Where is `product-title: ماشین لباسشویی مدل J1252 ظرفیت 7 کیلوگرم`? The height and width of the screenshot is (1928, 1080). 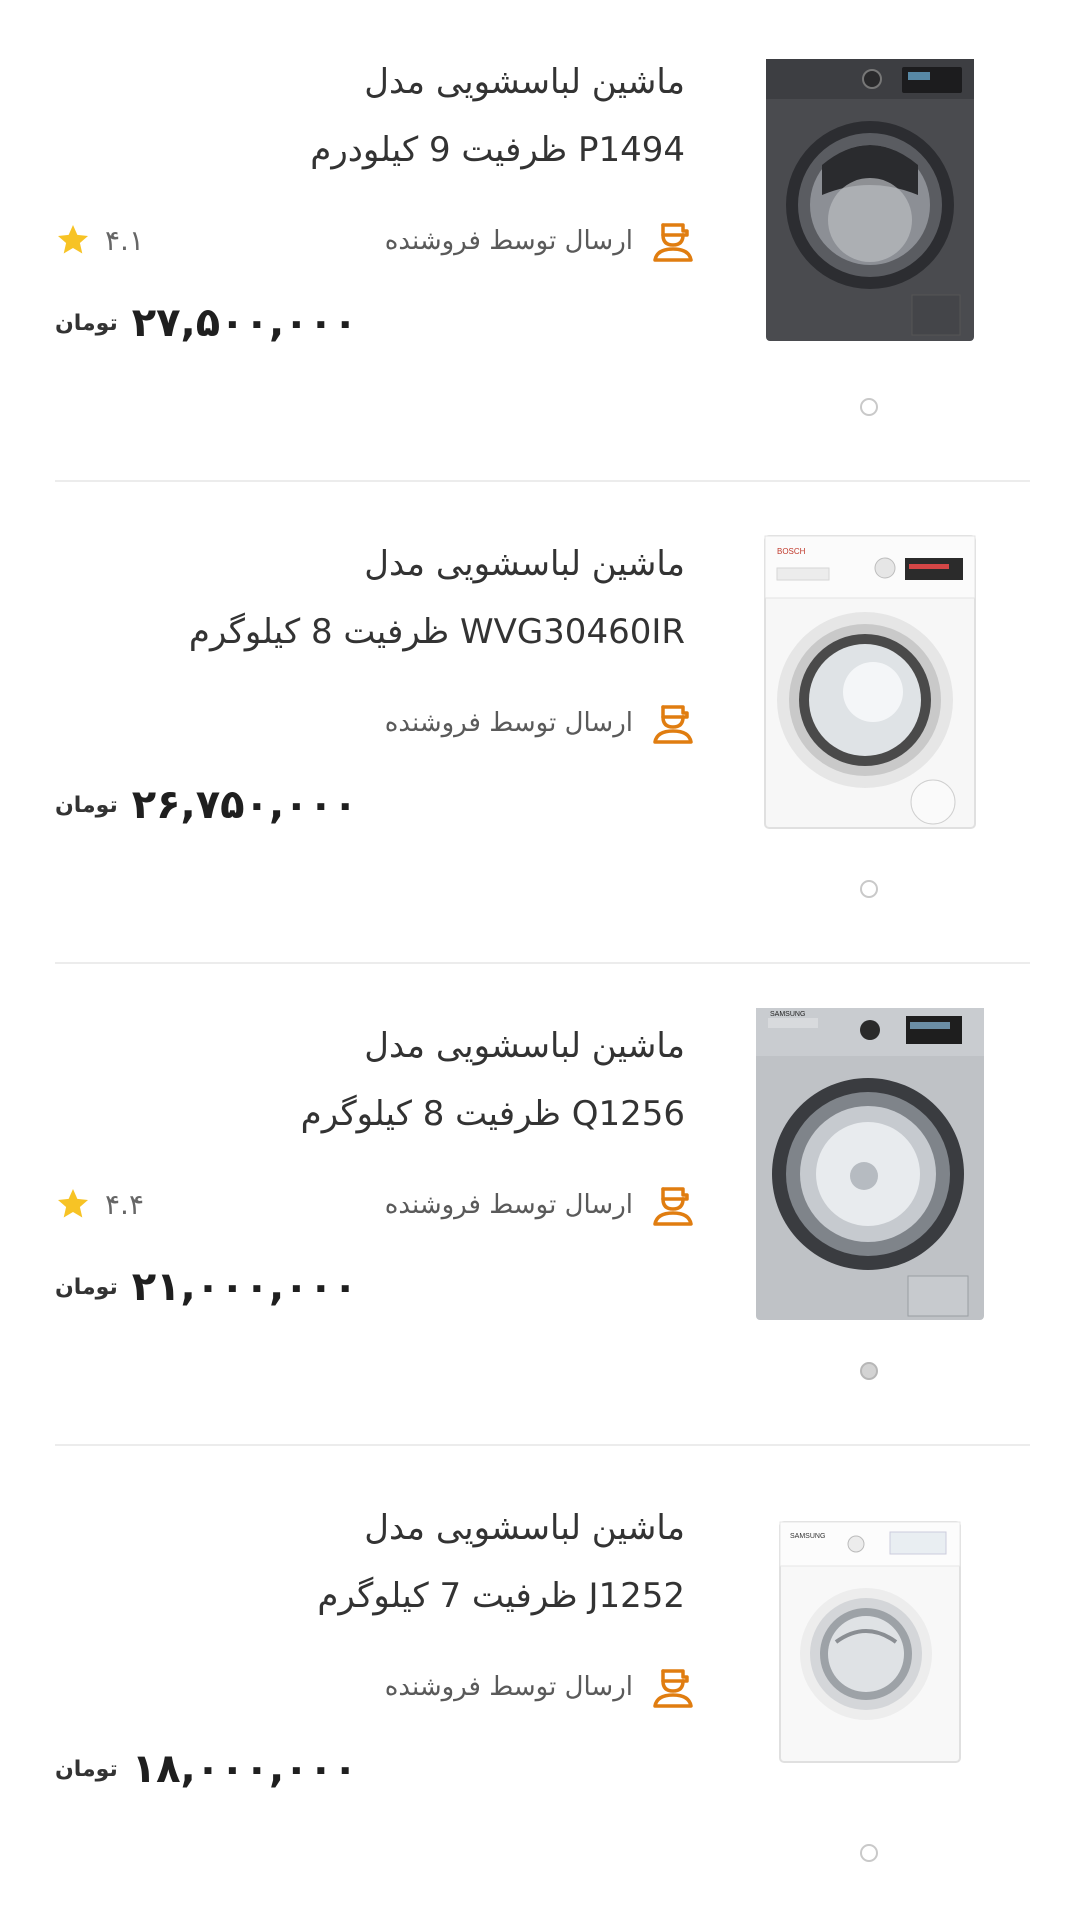
product-title: ماشین لباسشویی مدل J1252 ظرفیت 7 کیلوگرم is located at coordinates (405, 1562).